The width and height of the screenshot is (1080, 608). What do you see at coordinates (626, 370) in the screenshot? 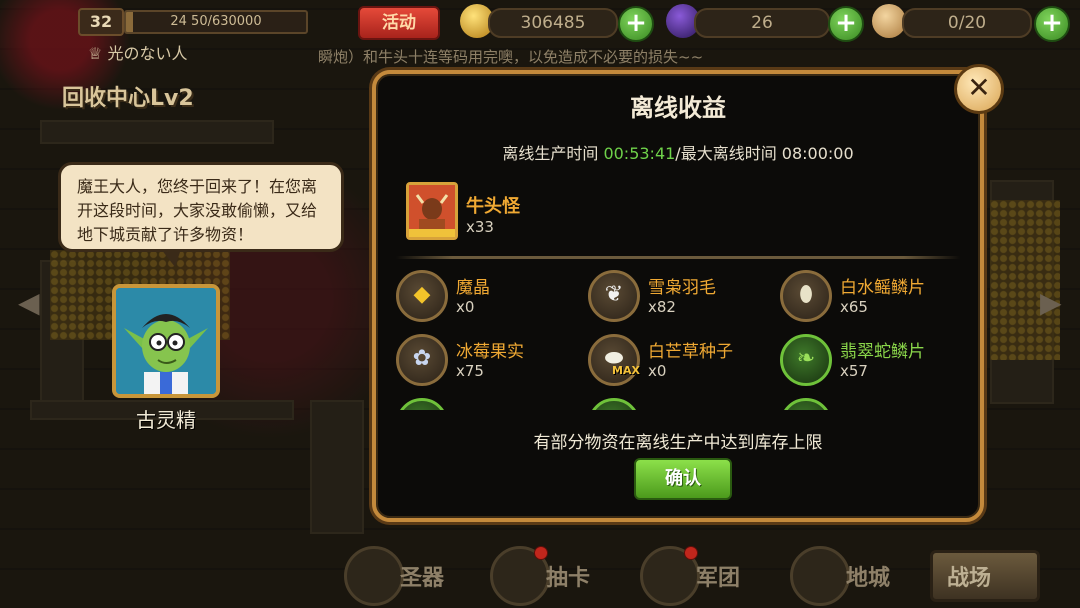
I see `max-badge: MAX` at bounding box center [626, 370].